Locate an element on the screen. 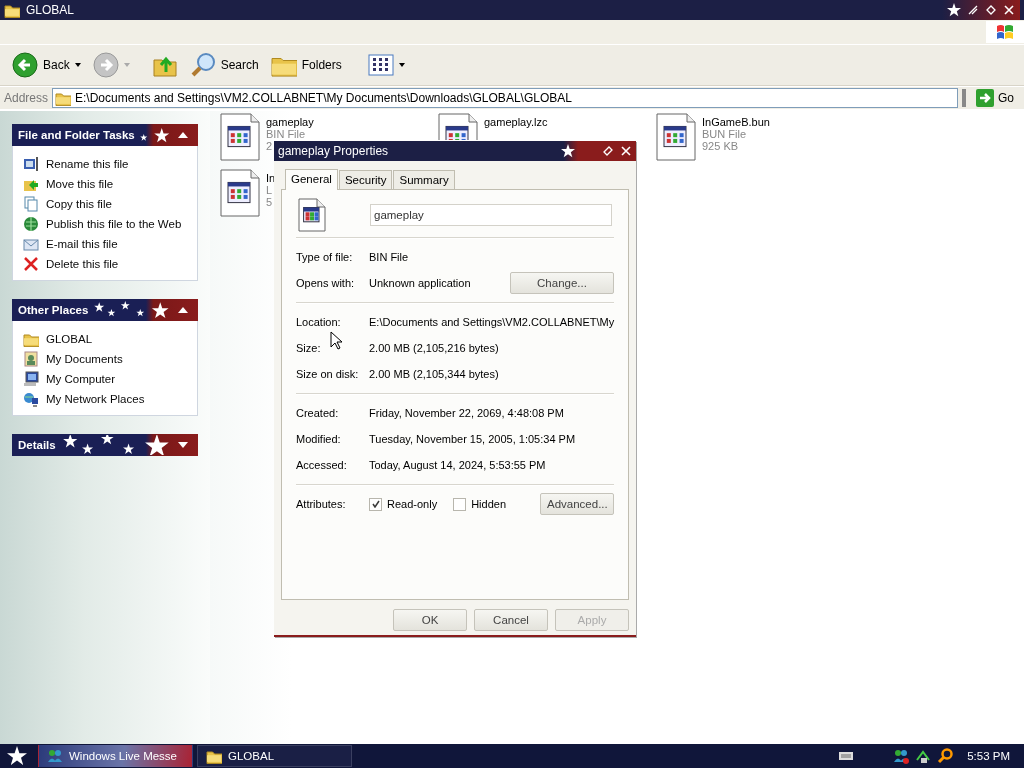 The height and width of the screenshot is (768, 1024). go-button: Go is located at coordinates (995, 98).